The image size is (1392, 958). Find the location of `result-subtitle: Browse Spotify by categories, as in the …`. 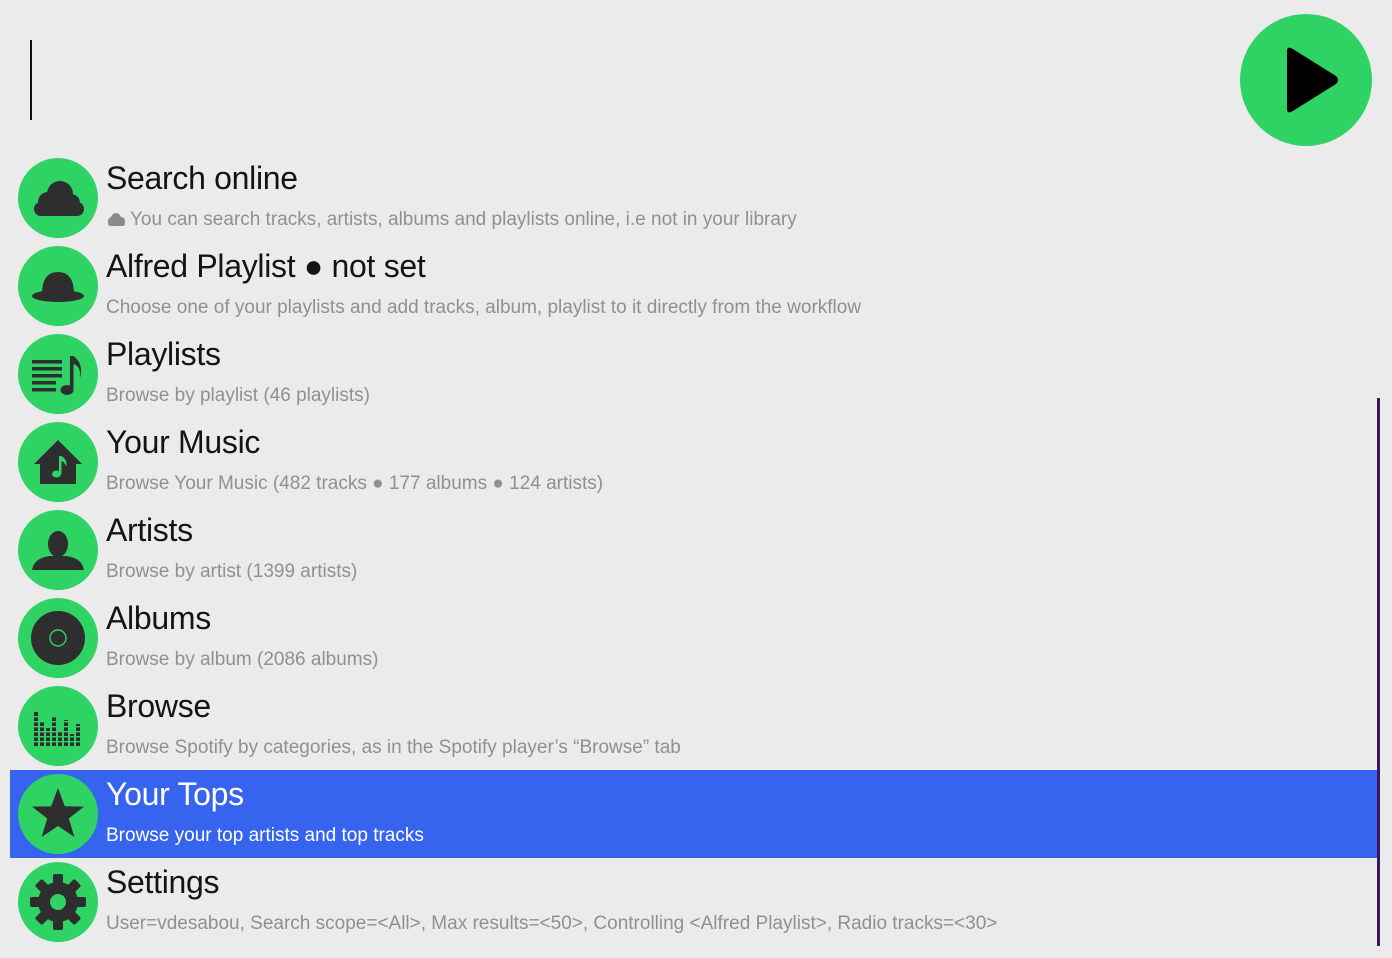

result-subtitle: Browse Spotify by categories, as in the … is located at coordinates (393, 747).